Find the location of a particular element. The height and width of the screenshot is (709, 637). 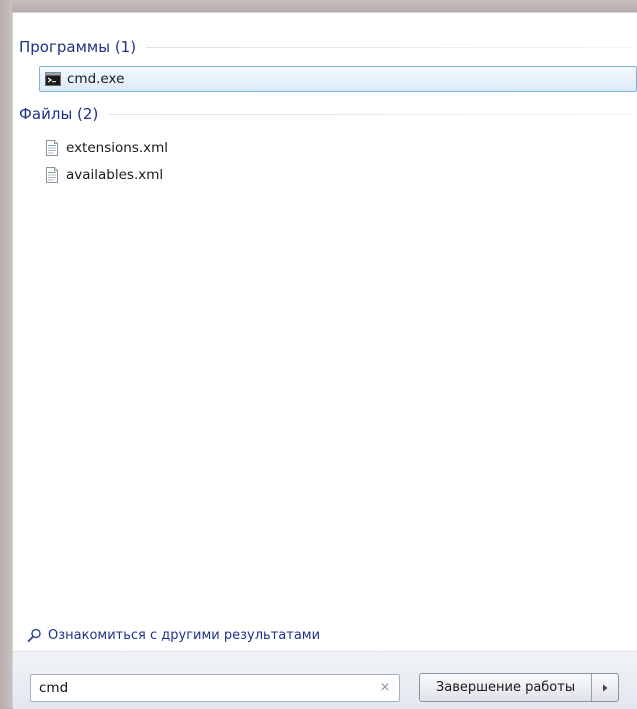

search-box: × is located at coordinates (215, 688).